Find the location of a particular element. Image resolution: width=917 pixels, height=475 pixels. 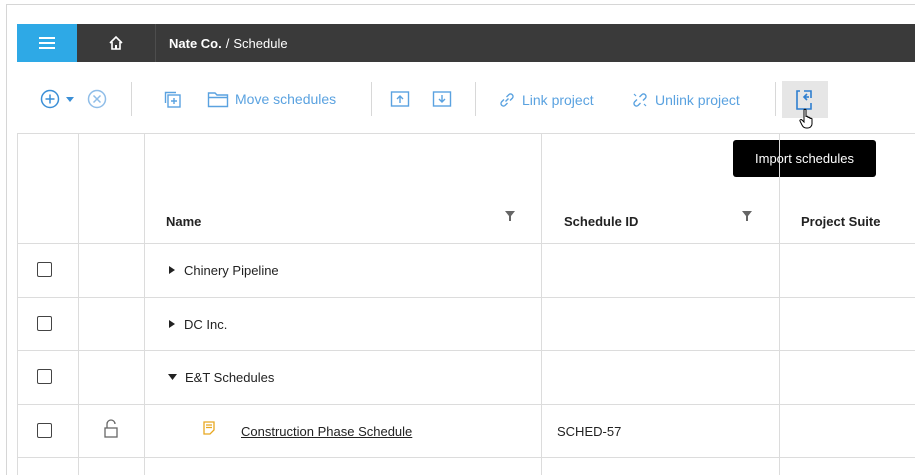

upload-icon is located at coordinates (400, 99).